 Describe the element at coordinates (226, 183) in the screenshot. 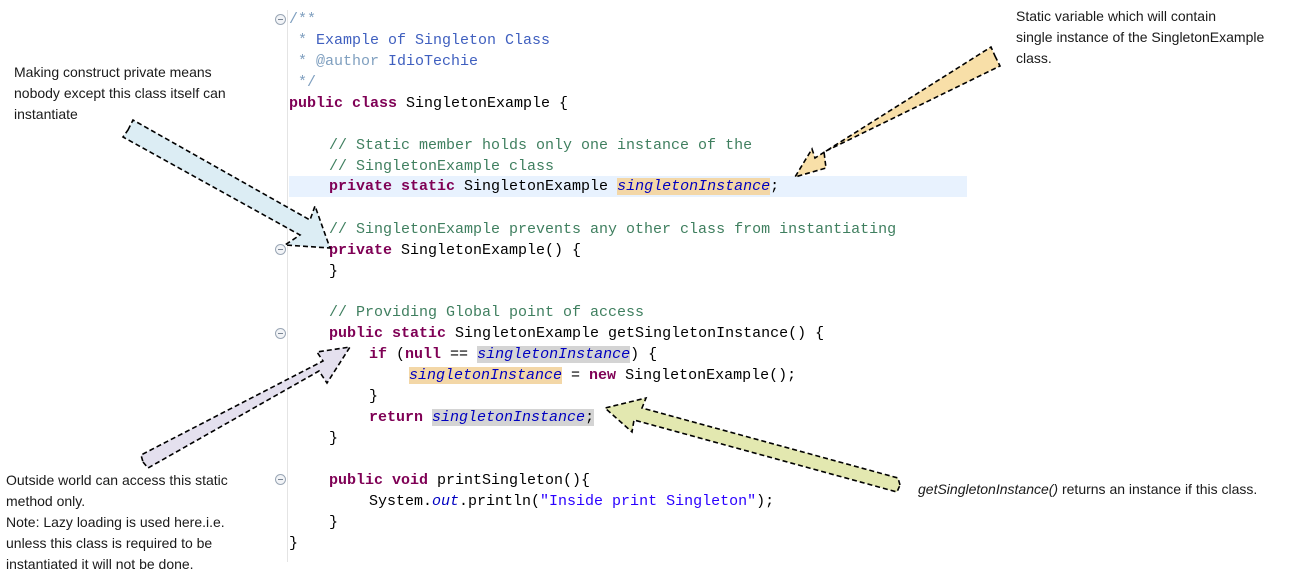

I see `arrow-constructor` at that location.